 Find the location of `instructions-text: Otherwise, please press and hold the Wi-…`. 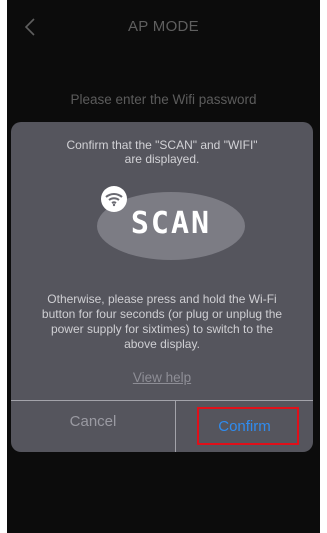

instructions-text: Otherwise, please press and hold the Wi-… is located at coordinates (162, 322).